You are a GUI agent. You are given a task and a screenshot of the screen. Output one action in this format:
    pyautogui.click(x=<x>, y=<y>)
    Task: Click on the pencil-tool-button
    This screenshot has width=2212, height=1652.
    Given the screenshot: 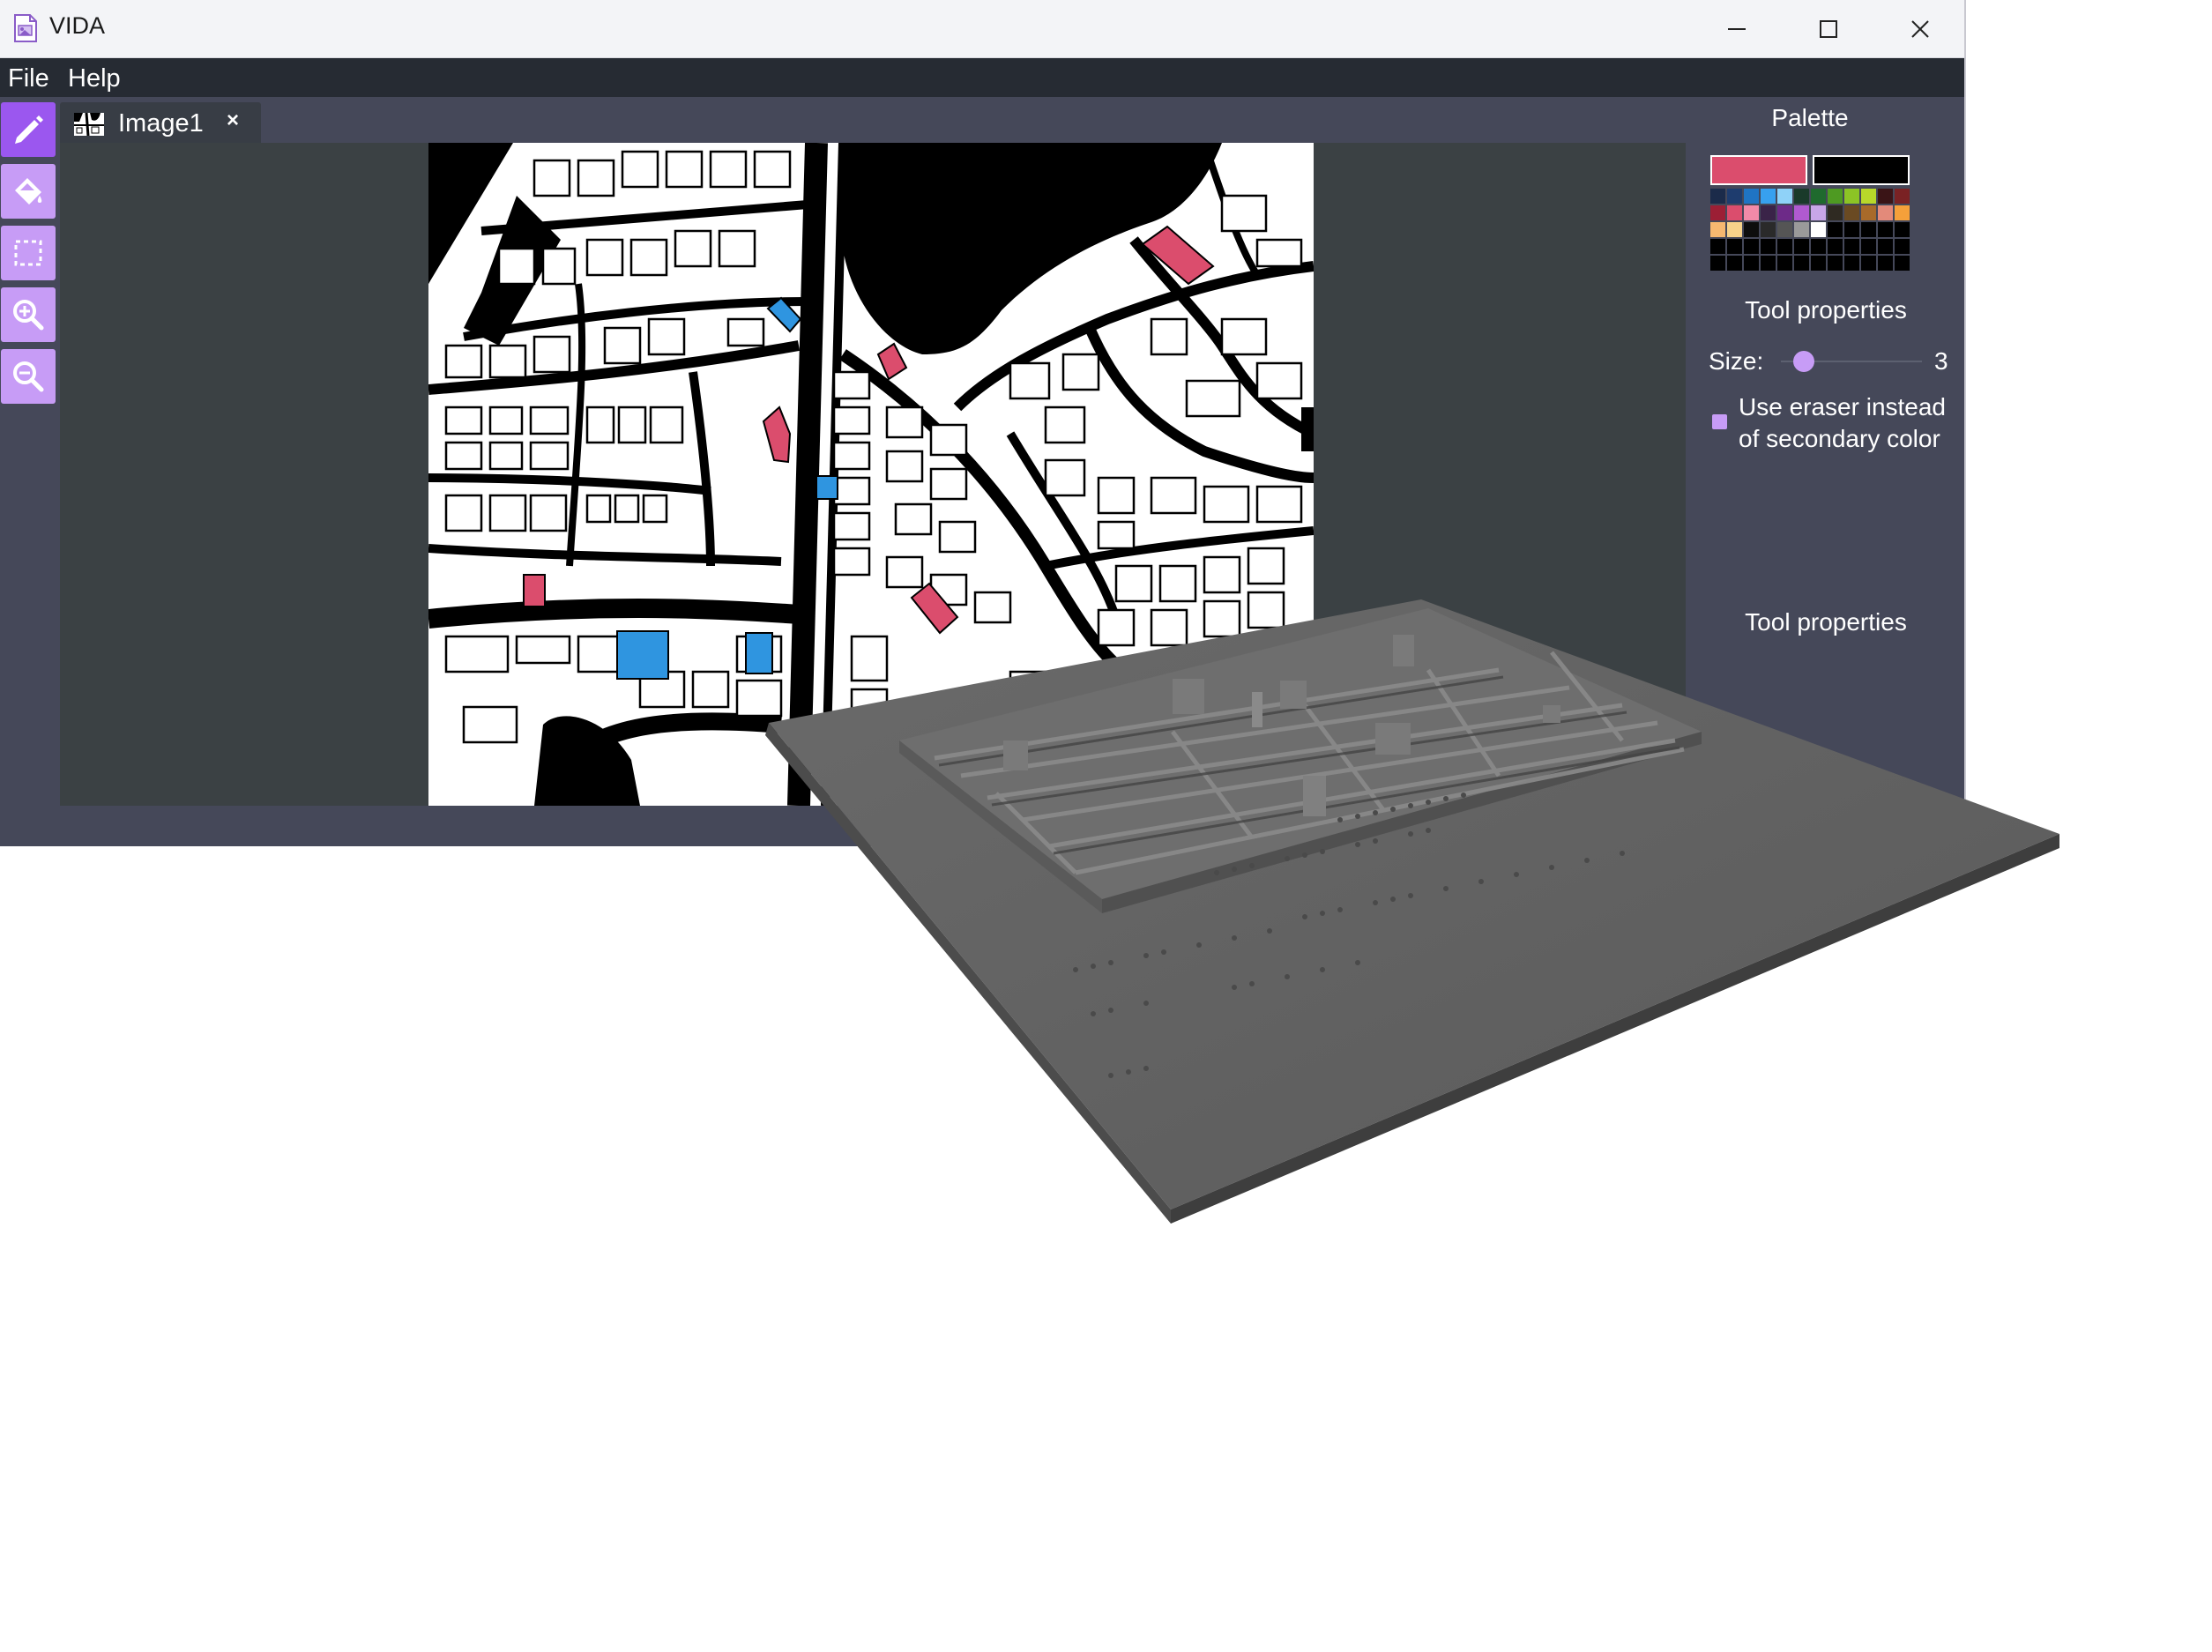 What is the action you would take?
    pyautogui.click(x=29, y=129)
    